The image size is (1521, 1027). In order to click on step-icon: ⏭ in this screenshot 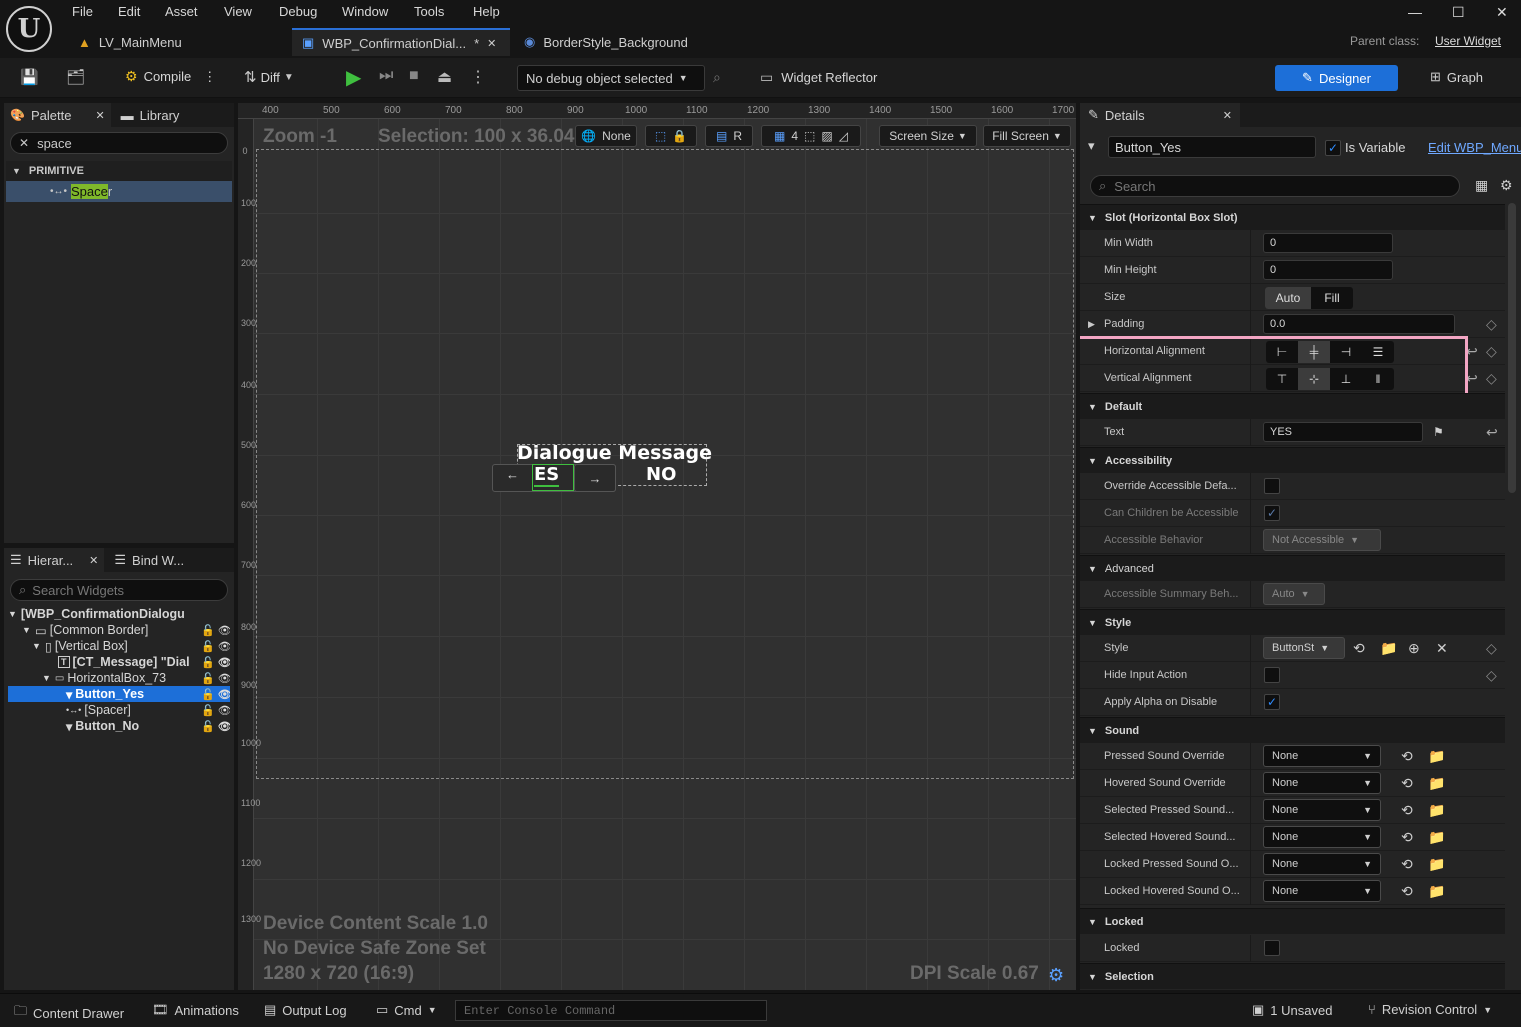, I will do `click(386, 76)`.